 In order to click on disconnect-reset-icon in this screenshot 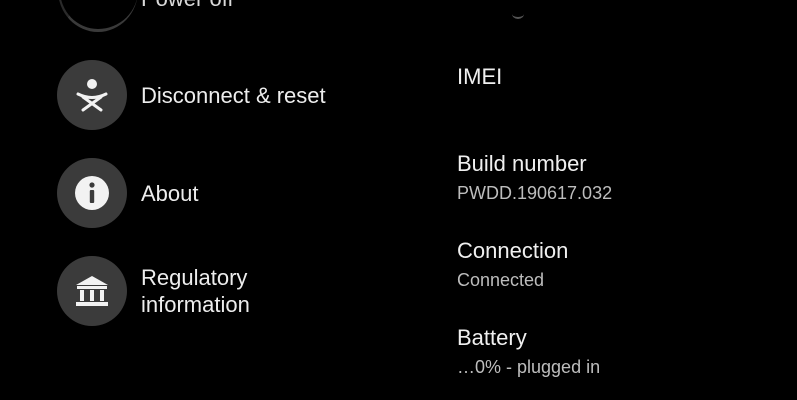, I will do `click(92, 95)`.